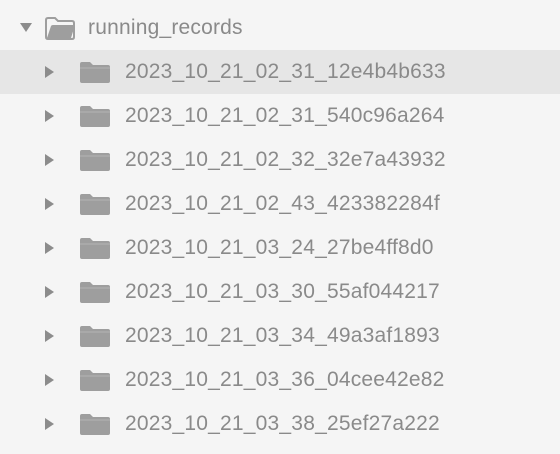  Describe the element at coordinates (285, 71) in the screenshot. I see `tree-item-label: 2023_10_21_02_31_12e4b4b633` at that location.